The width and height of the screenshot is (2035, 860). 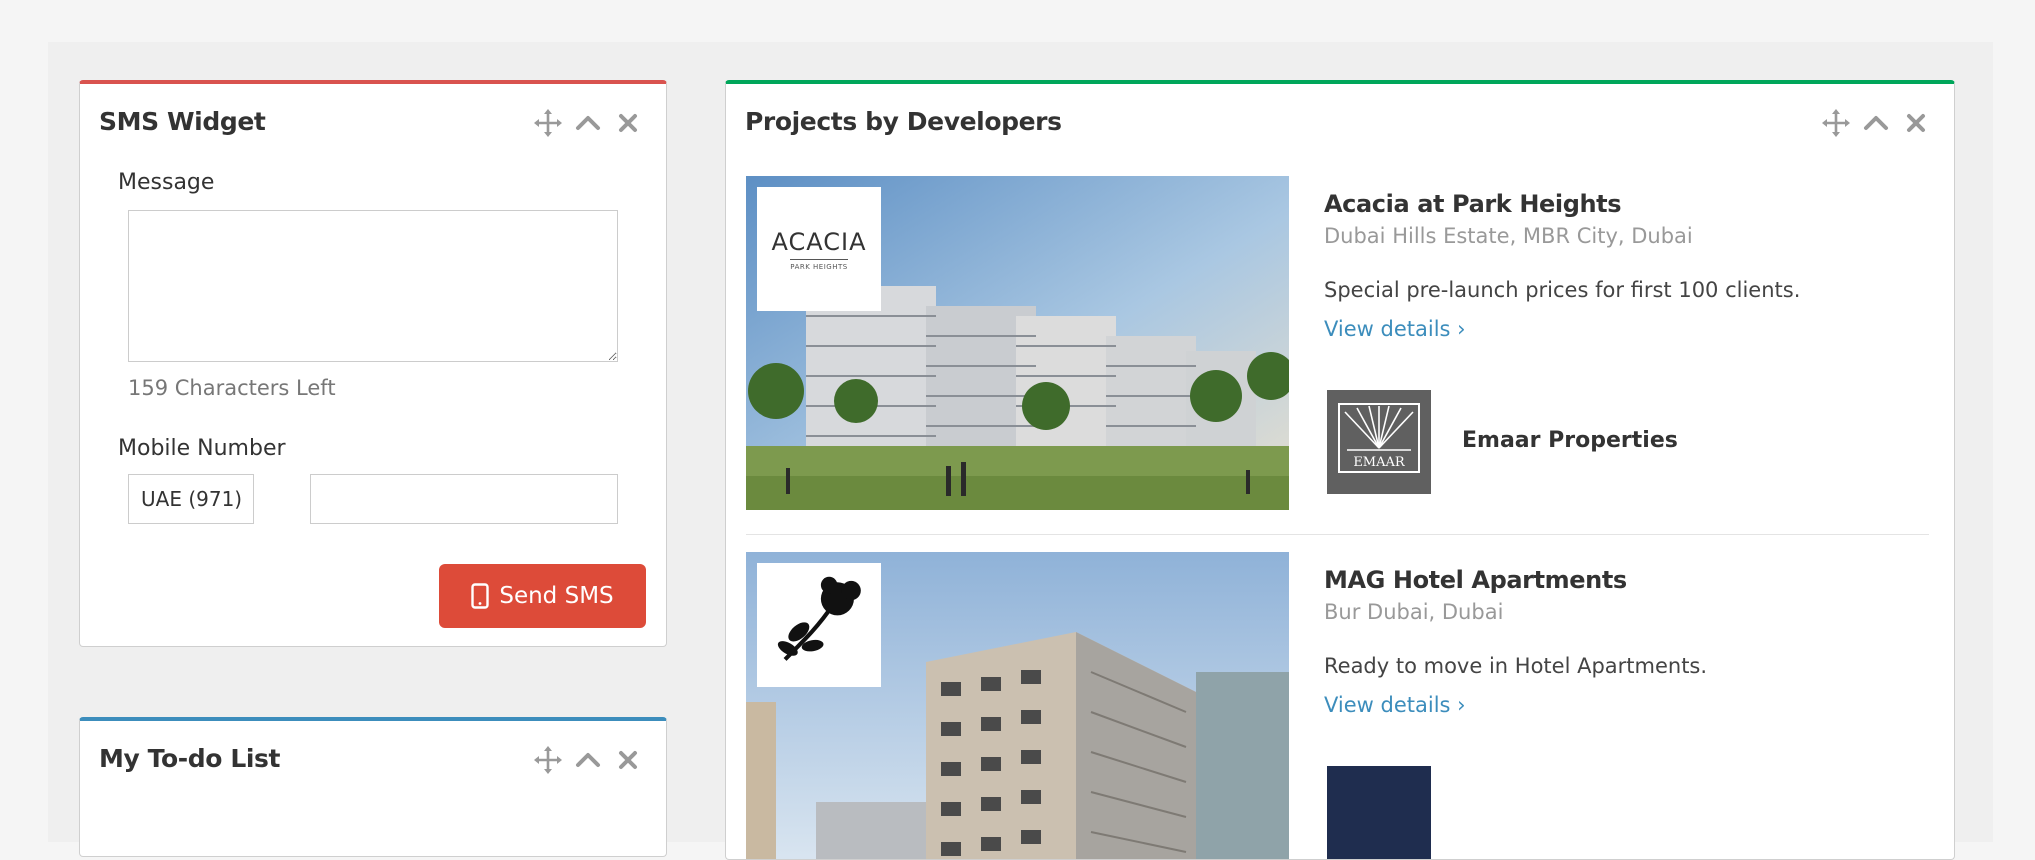 I want to click on project-divider, so click(x=1337, y=534).